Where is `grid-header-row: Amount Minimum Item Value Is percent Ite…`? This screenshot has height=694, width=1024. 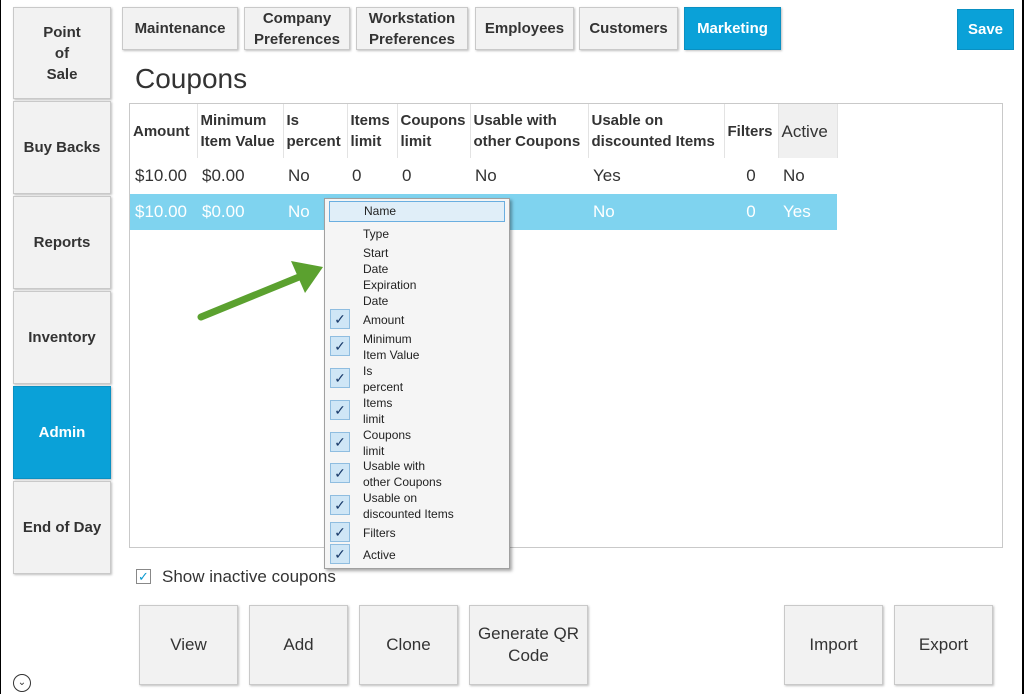
grid-header-row: Amount Minimum Item Value Is percent Ite… is located at coordinates (484, 131).